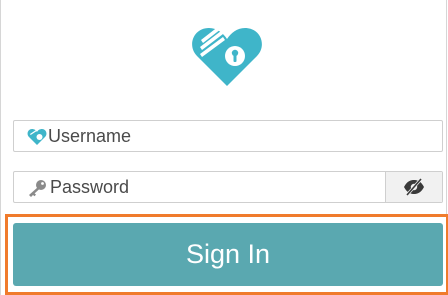  Describe the element at coordinates (37, 188) in the screenshot. I see `key-icon` at that location.